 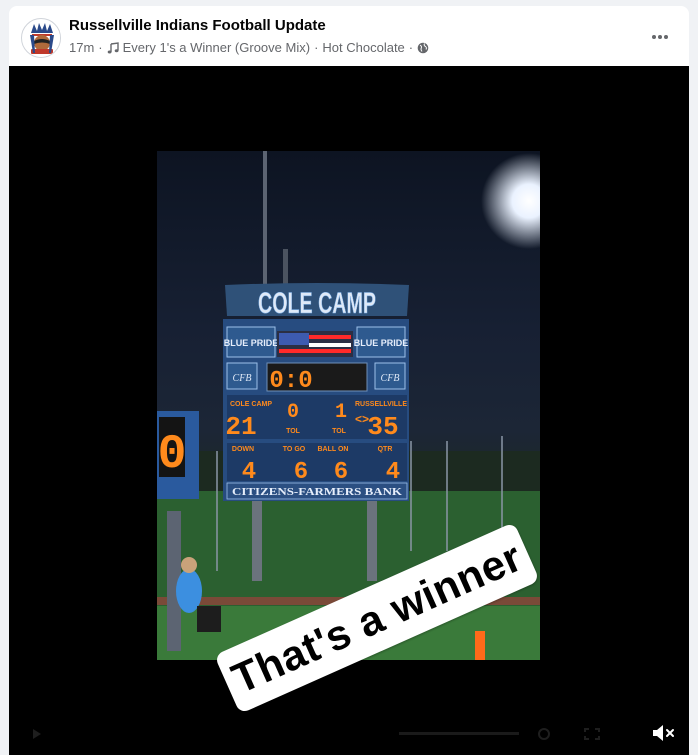 What do you see at coordinates (242, 378) in the screenshot?
I see `logo-left: CFB` at bounding box center [242, 378].